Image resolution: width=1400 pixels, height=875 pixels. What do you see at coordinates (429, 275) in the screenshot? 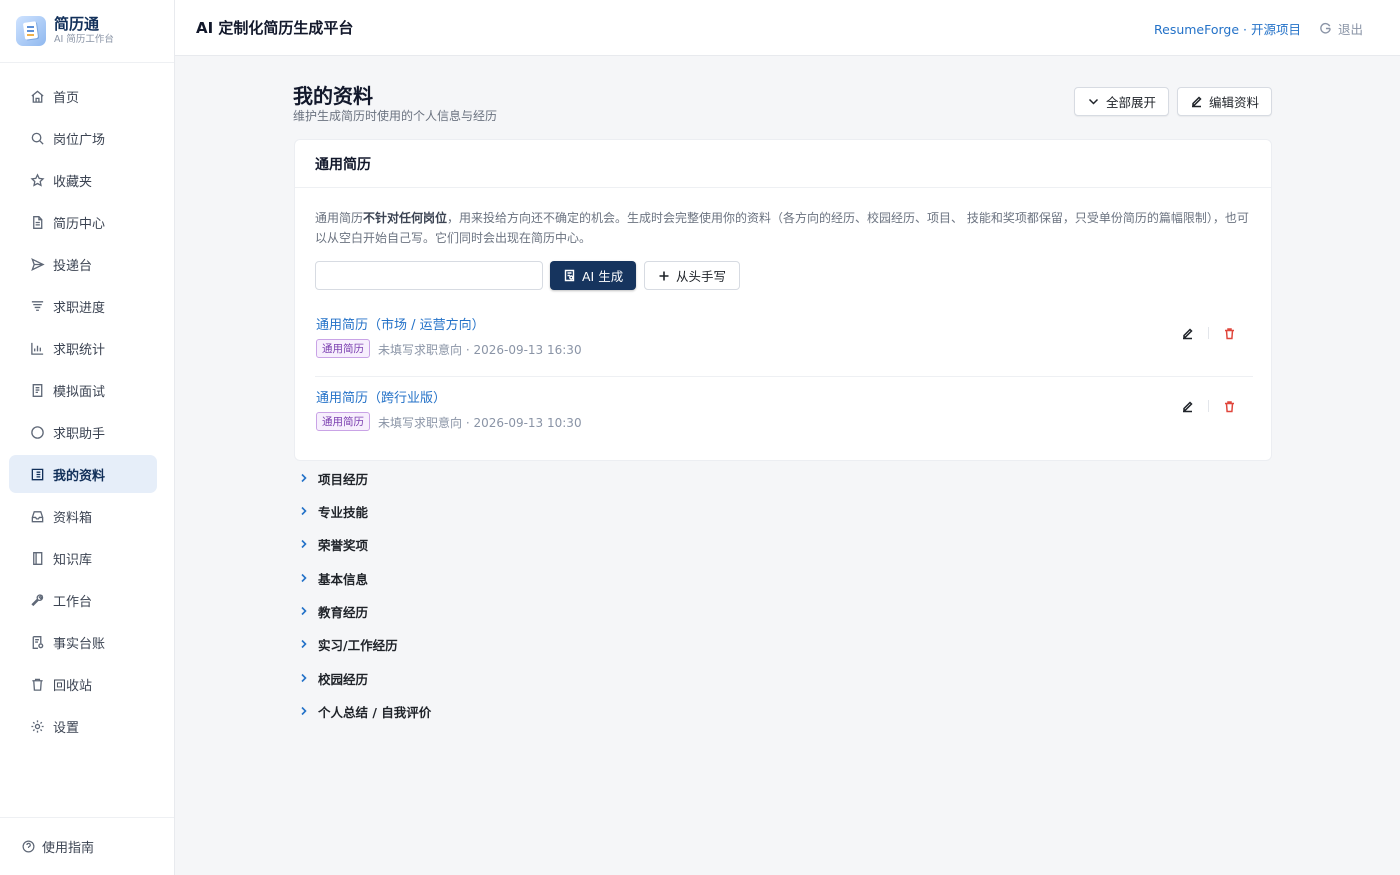
I see `resume-name-input` at bounding box center [429, 275].